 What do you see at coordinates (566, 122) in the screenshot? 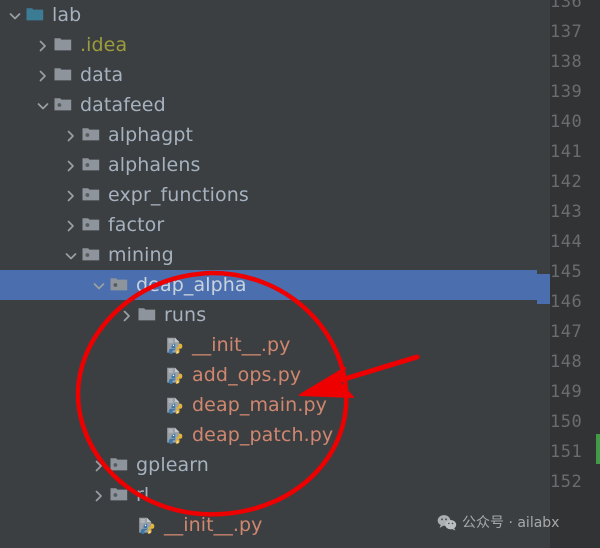
I see `line-number: 140` at bounding box center [566, 122].